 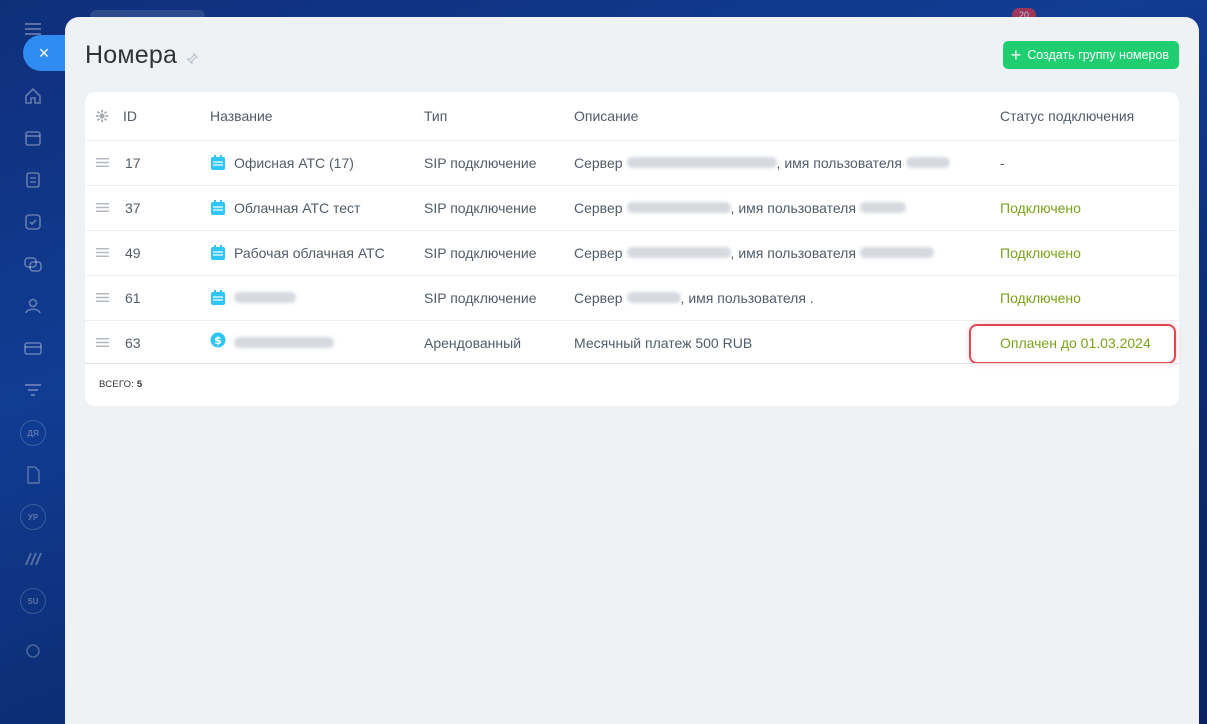 I want to click on close-icon: ×, so click(x=44, y=52).